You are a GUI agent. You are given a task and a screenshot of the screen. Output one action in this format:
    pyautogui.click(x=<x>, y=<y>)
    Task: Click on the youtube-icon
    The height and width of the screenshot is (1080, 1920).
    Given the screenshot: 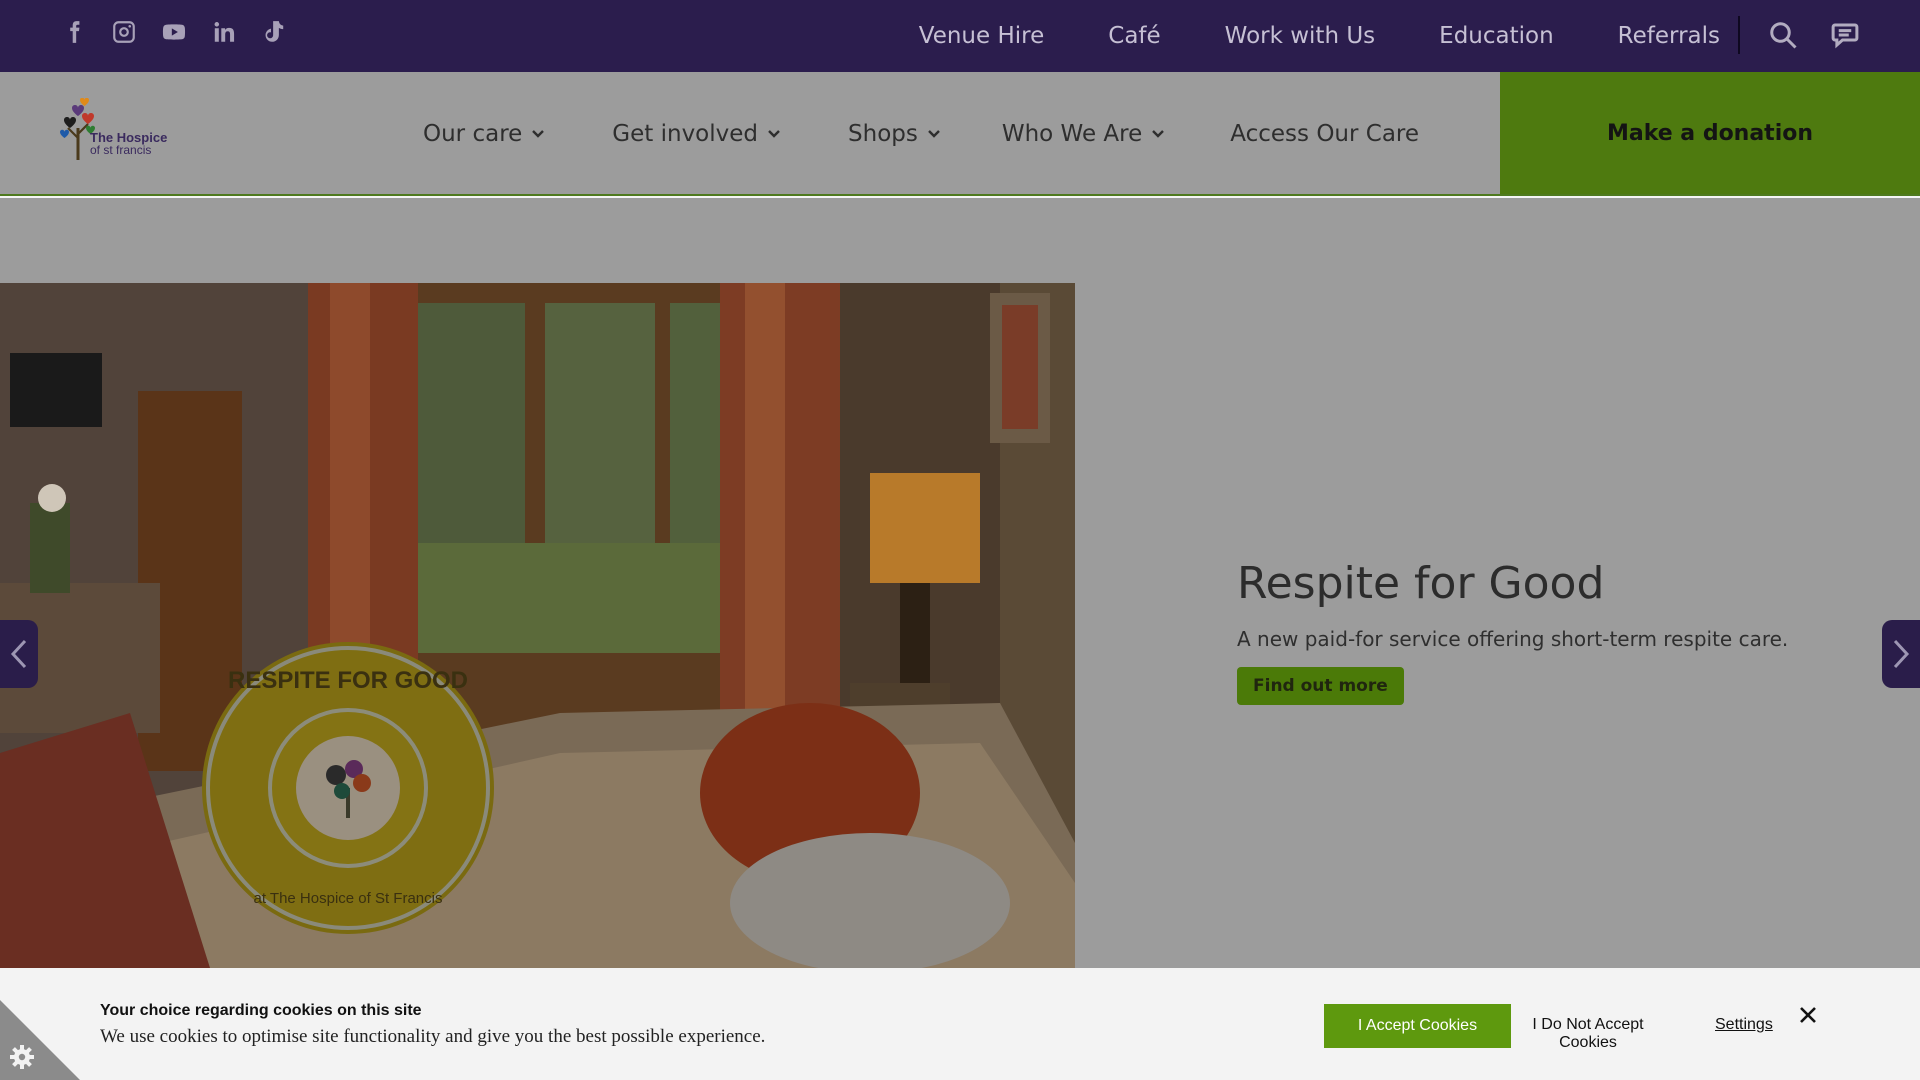 What is the action you would take?
    pyautogui.click(x=174, y=32)
    